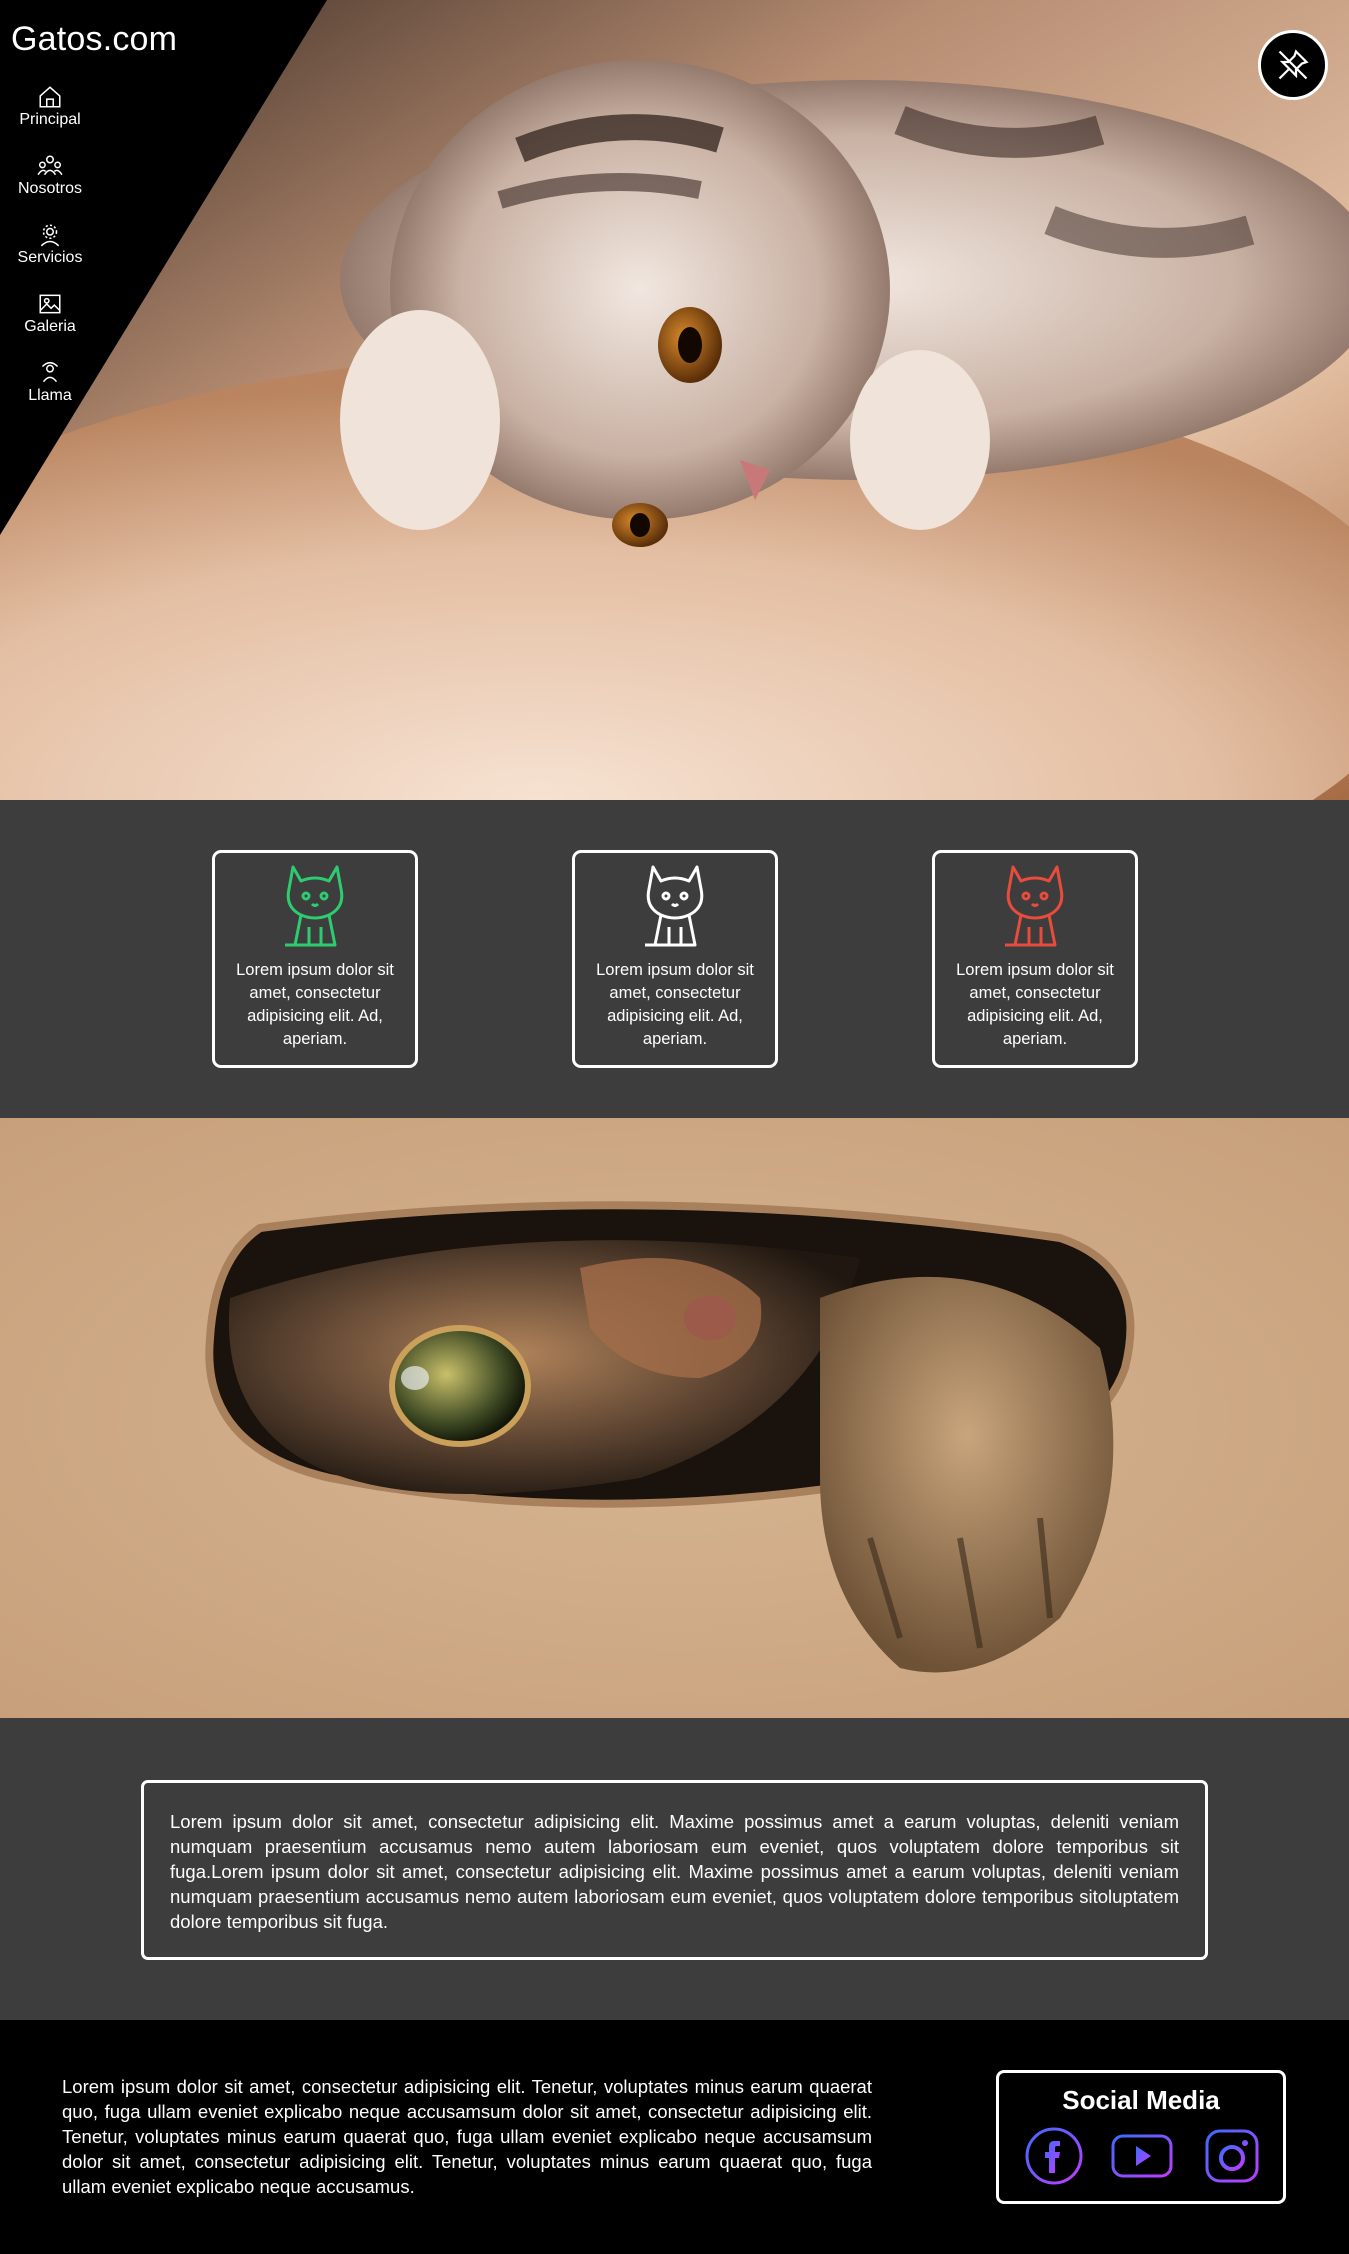 The width and height of the screenshot is (1349, 2254). Describe the element at coordinates (50, 304) in the screenshot. I see `gallery-icon` at that location.